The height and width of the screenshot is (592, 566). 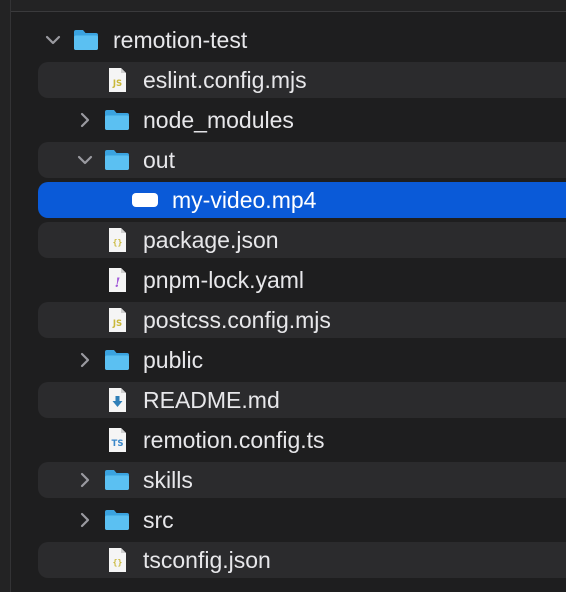 I want to click on tree-item-label: pnpm-lock.yaml, so click(x=224, y=280).